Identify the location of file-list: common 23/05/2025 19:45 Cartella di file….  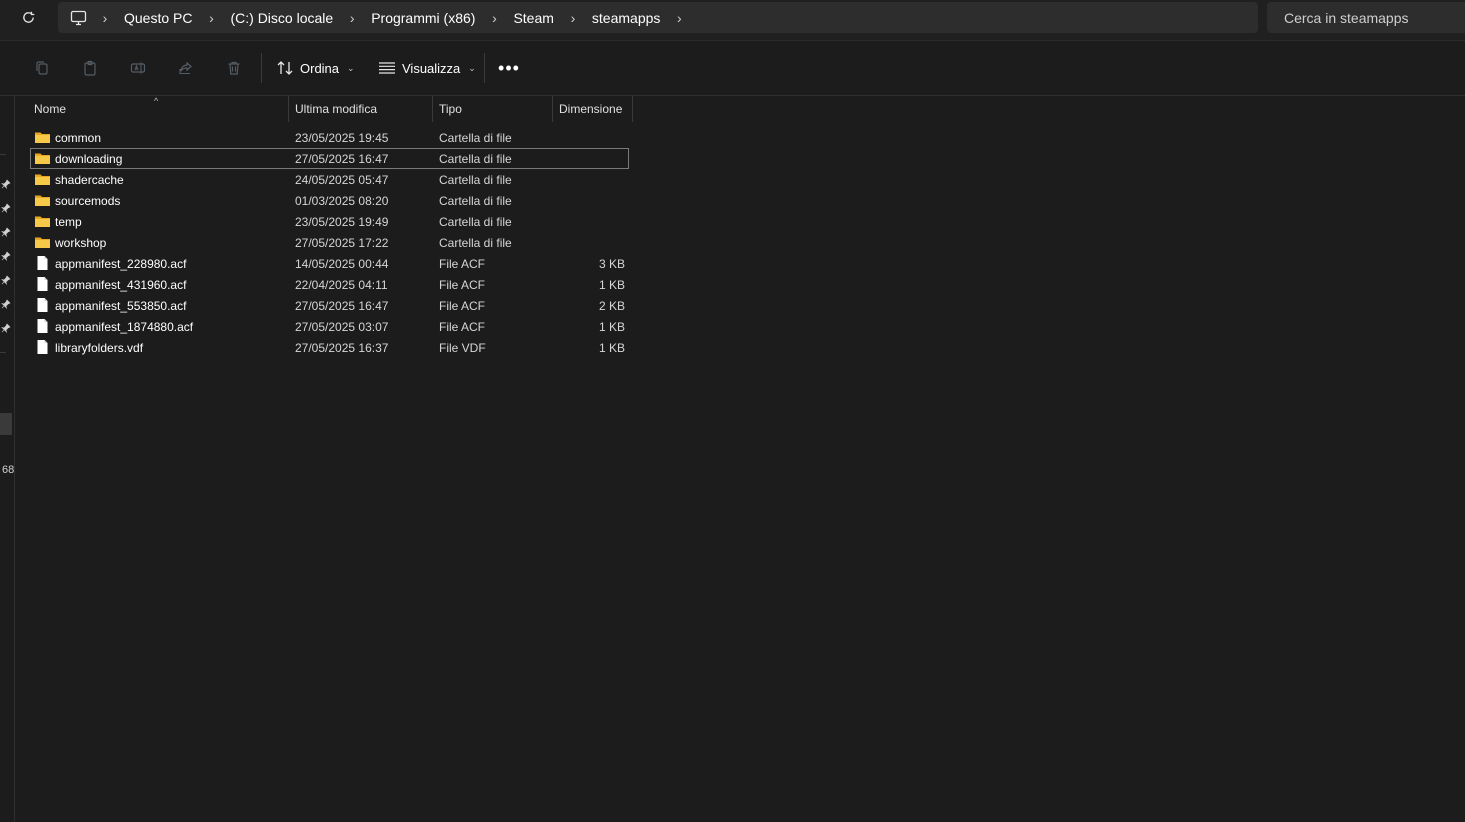
(330, 242).